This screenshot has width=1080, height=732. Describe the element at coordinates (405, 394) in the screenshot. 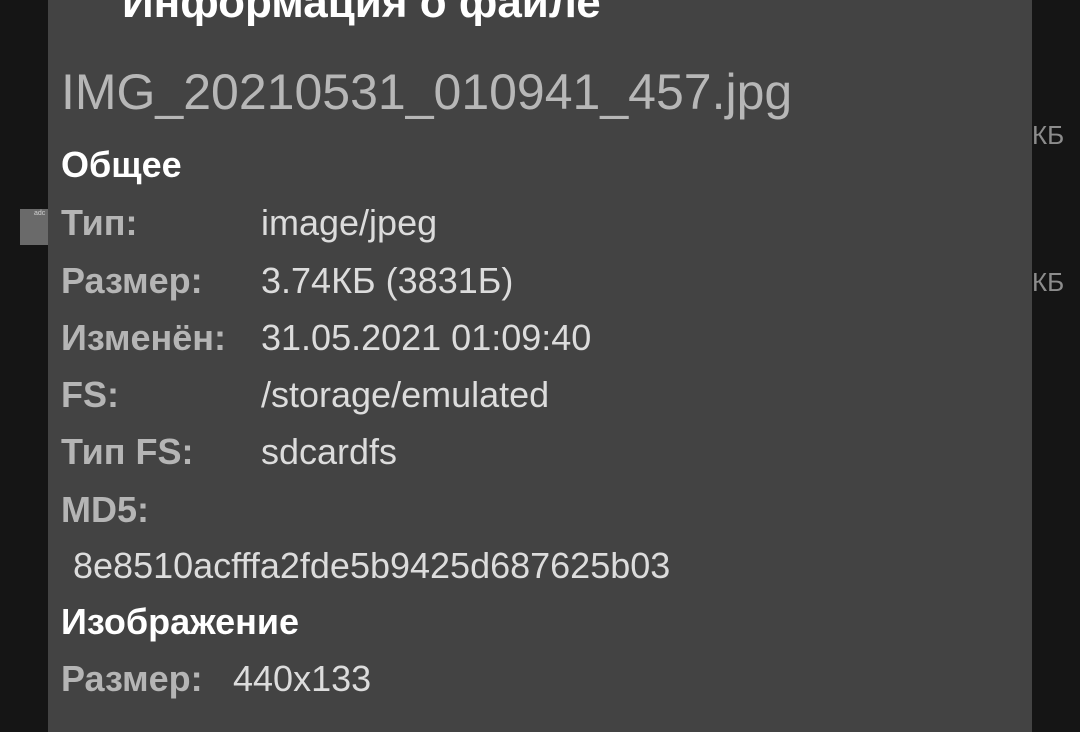

I see `fs-value: /storage/emulated` at that location.